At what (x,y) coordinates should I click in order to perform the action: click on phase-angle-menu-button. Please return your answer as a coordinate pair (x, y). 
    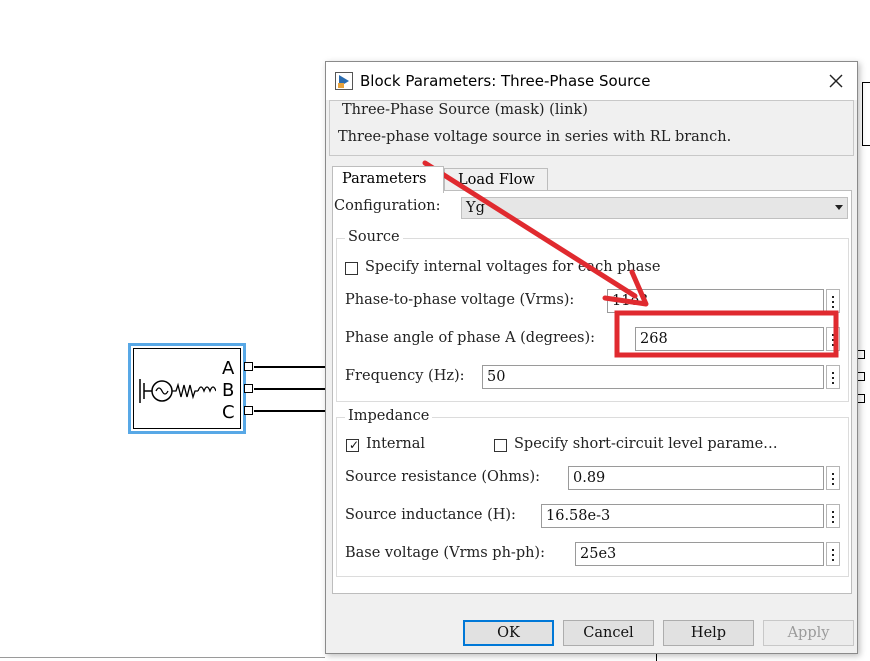
    Looking at the image, I should click on (833, 339).